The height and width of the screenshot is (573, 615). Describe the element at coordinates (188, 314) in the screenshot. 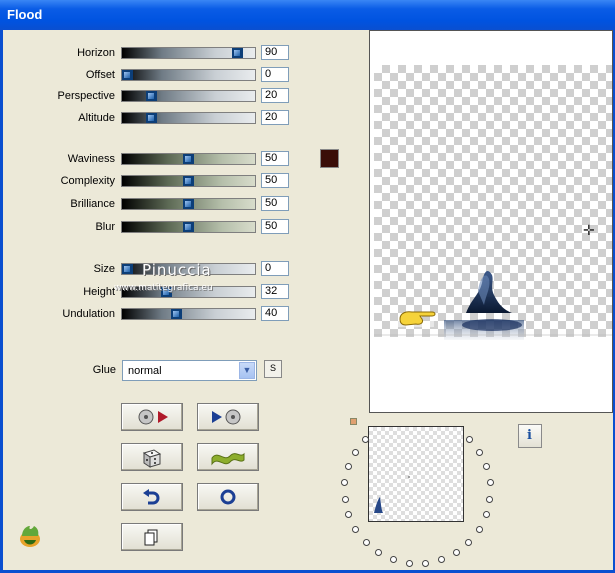

I see `undulation-slider` at that location.